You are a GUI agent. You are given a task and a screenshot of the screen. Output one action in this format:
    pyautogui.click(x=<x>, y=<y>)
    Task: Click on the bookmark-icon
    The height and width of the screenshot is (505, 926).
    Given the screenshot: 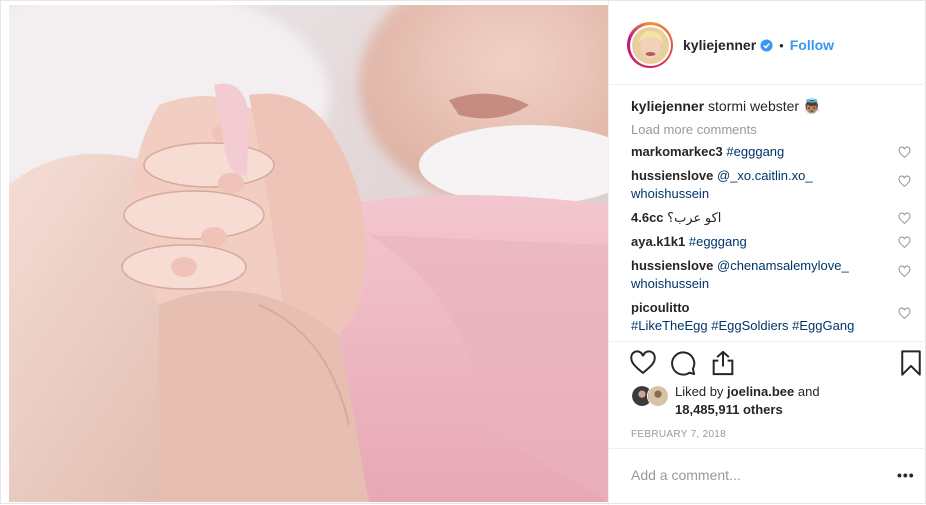 What is the action you would take?
    pyautogui.click(x=911, y=363)
    